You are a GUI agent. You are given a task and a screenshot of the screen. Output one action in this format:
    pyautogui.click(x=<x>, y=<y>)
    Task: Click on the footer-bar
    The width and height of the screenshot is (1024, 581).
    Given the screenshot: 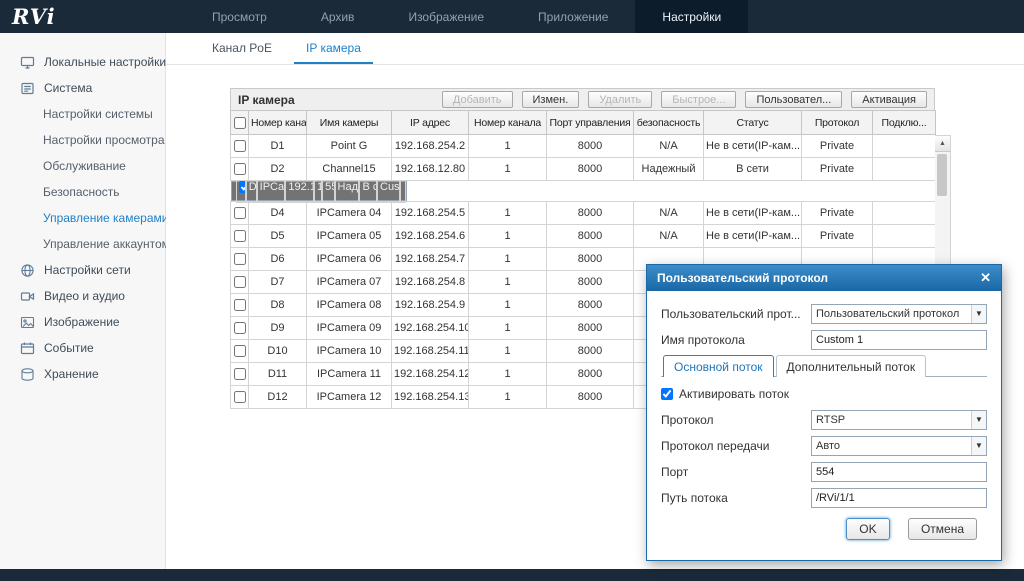 What is the action you would take?
    pyautogui.click(x=512, y=575)
    